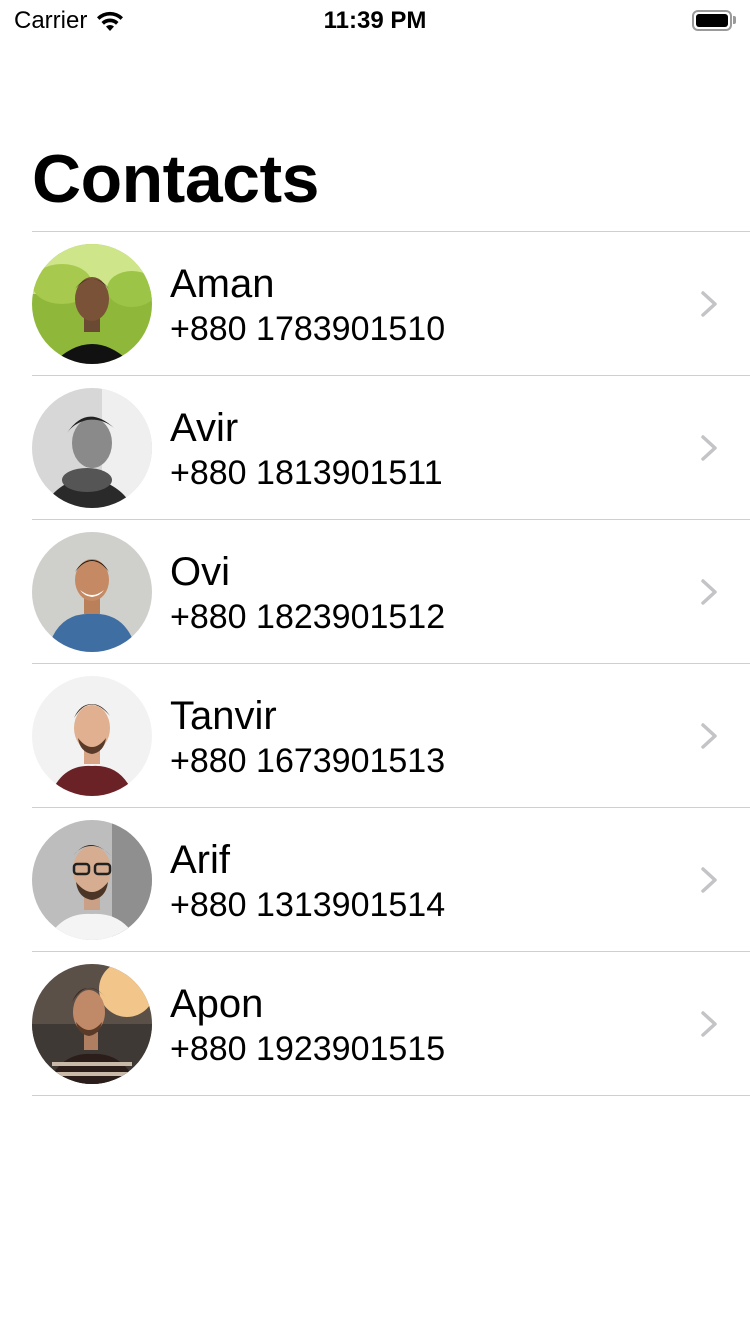 Image resolution: width=750 pixels, height=1334 pixels. What do you see at coordinates (308, 905) in the screenshot?
I see `contact-phone: +880 1313901514` at bounding box center [308, 905].